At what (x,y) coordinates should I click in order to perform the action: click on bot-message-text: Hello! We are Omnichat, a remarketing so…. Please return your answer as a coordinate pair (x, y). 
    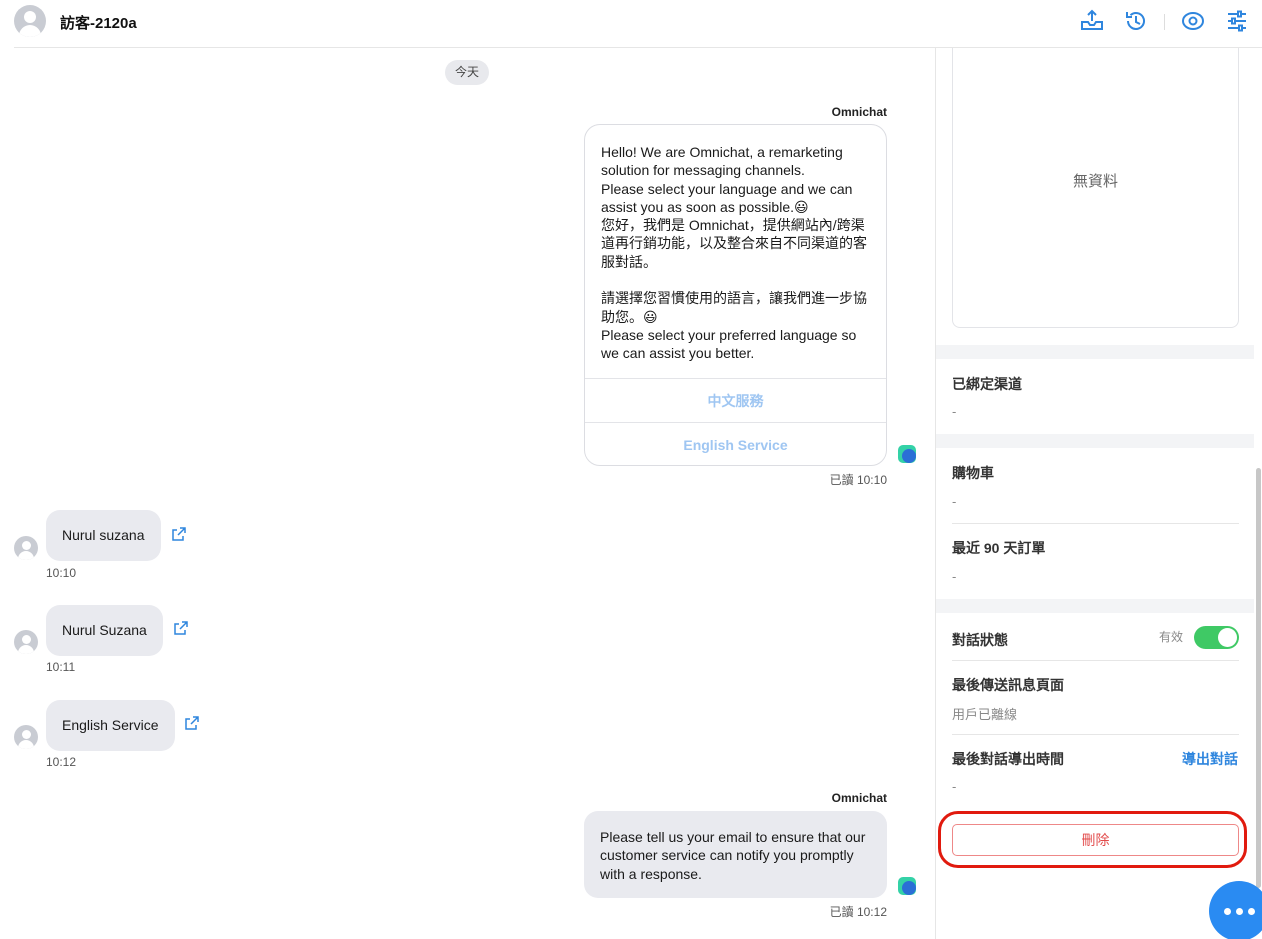
    Looking at the image, I should click on (734, 253).